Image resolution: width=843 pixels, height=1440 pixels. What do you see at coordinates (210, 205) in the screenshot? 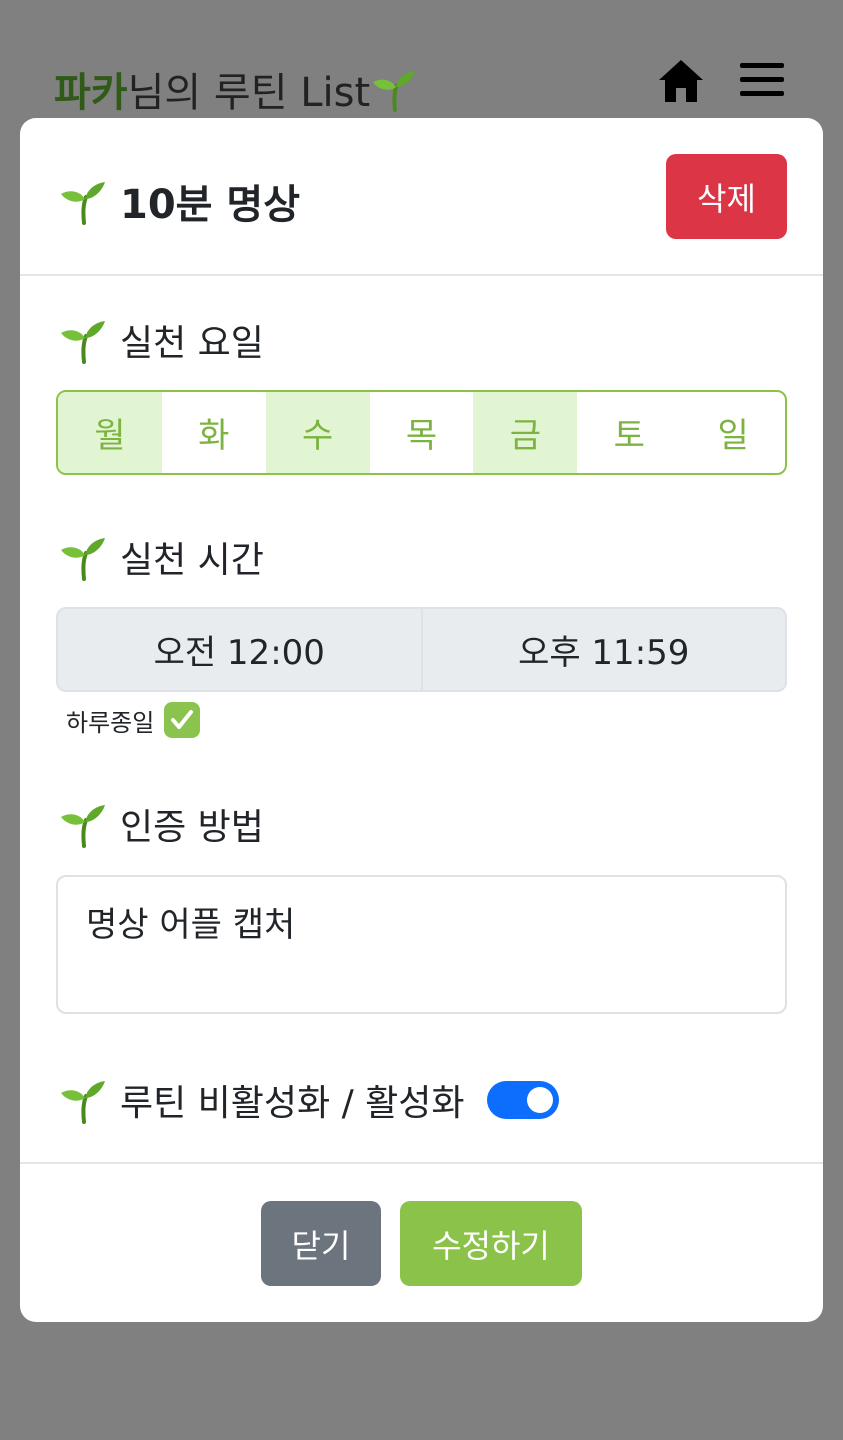
I see `routine-name: 10분 명상` at bounding box center [210, 205].